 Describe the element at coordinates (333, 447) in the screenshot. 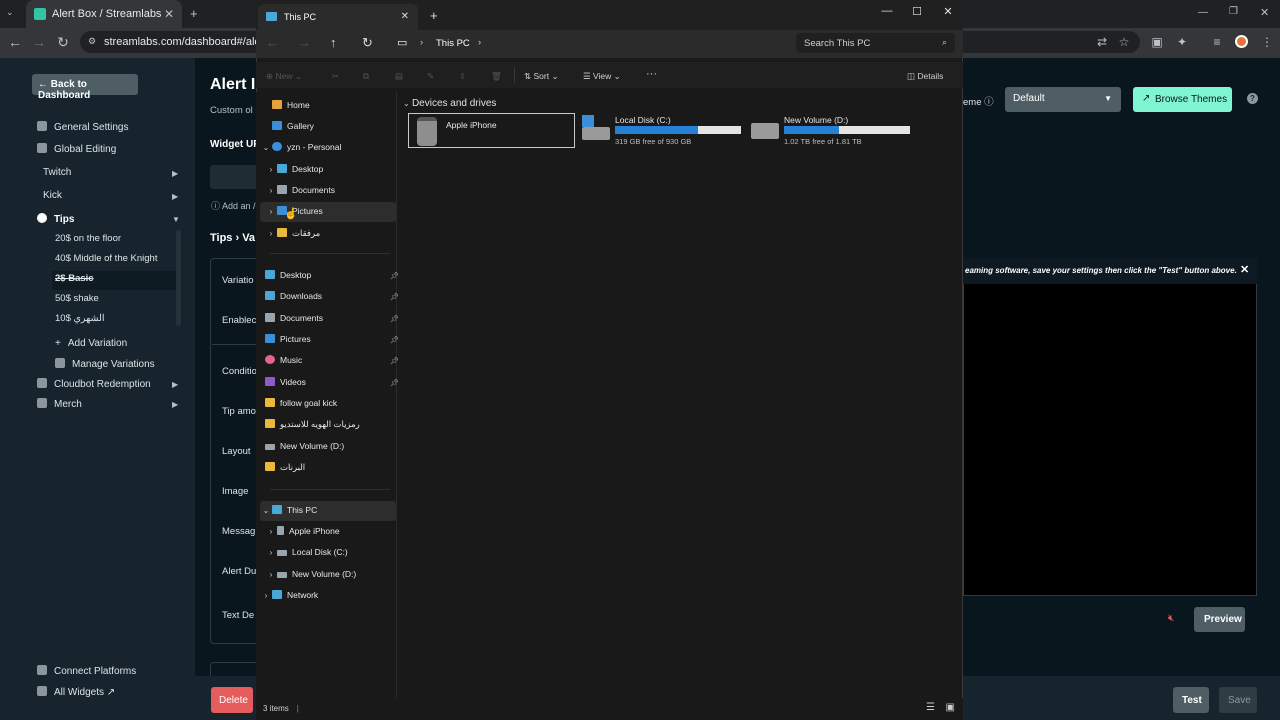

I see `nav-item-quick-new-volume: New Volume (D:)` at that location.